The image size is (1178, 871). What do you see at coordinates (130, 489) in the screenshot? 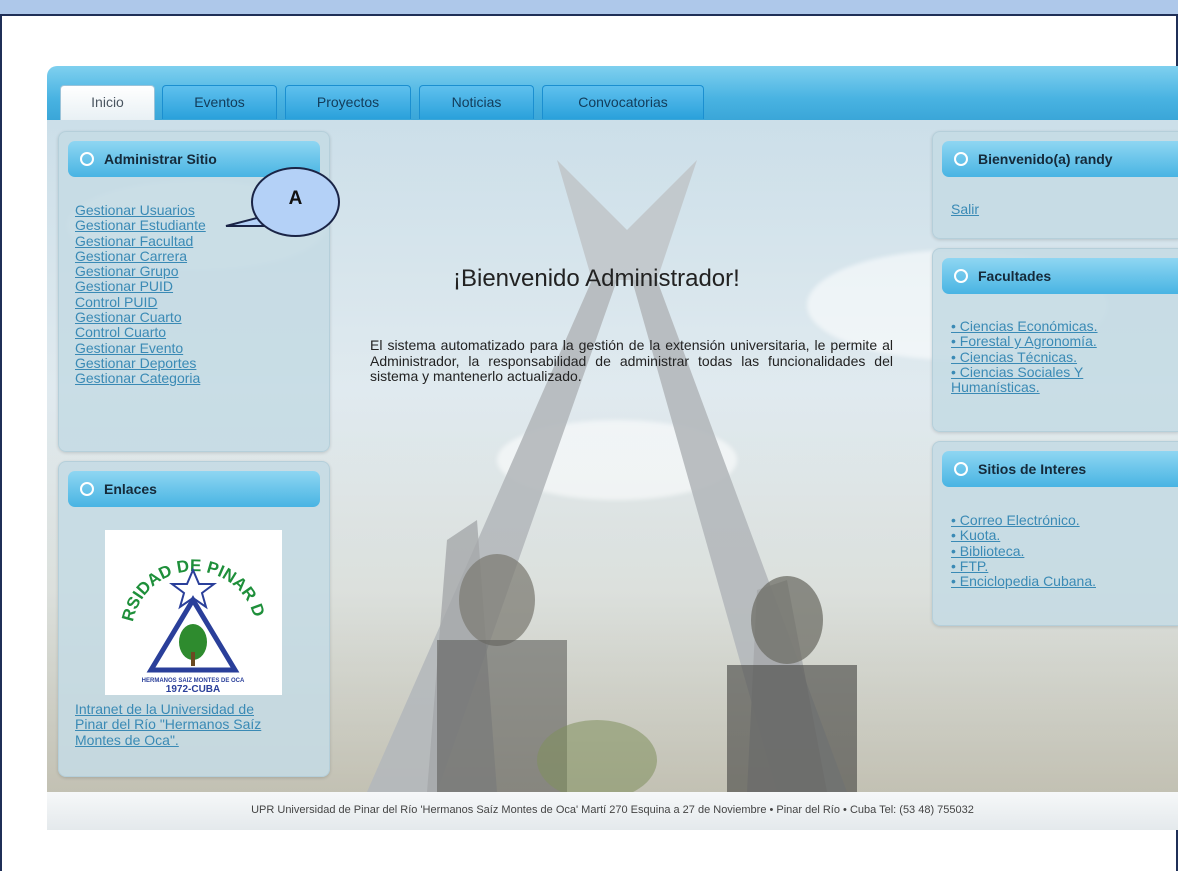
I see `enlaces-panel-title: Enlaces` at bounding box center [130, 489].